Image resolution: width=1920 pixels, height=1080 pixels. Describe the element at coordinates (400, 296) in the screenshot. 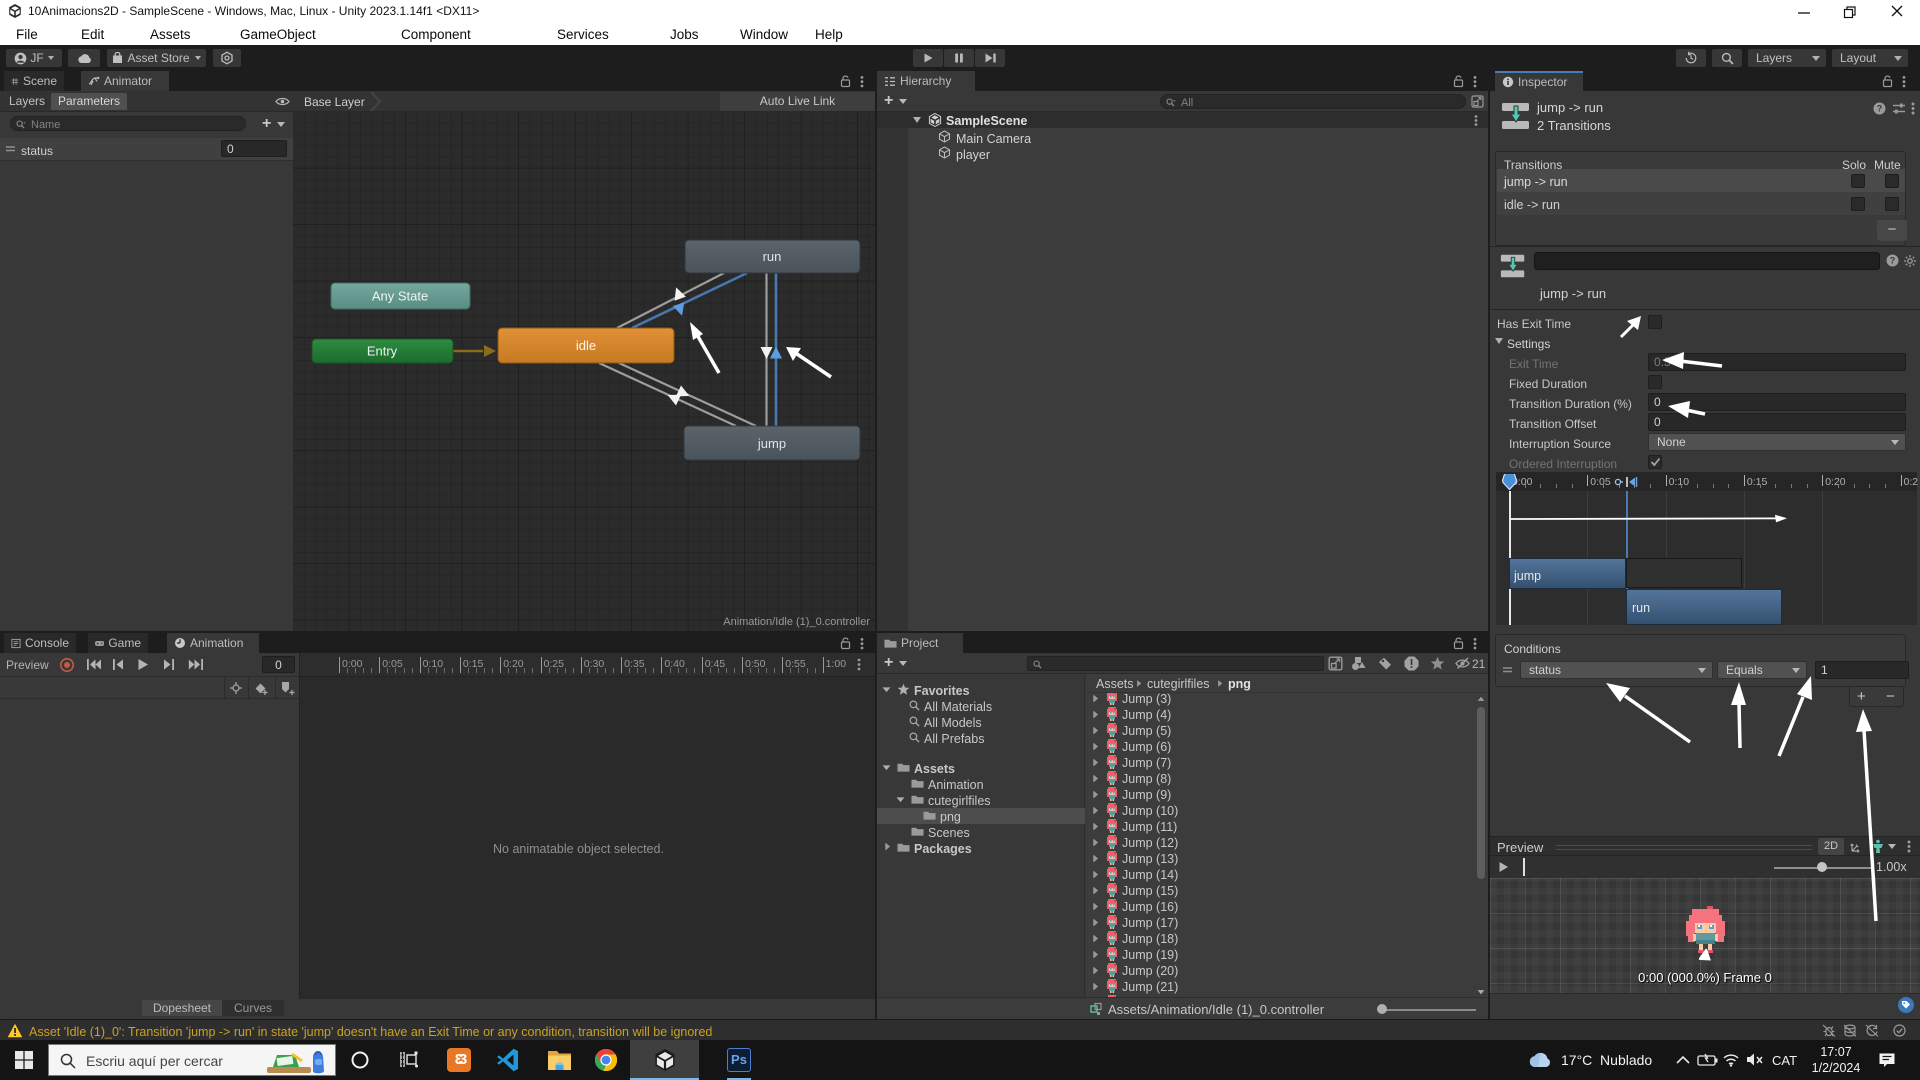

I see `svg-text: Any State` at that location.